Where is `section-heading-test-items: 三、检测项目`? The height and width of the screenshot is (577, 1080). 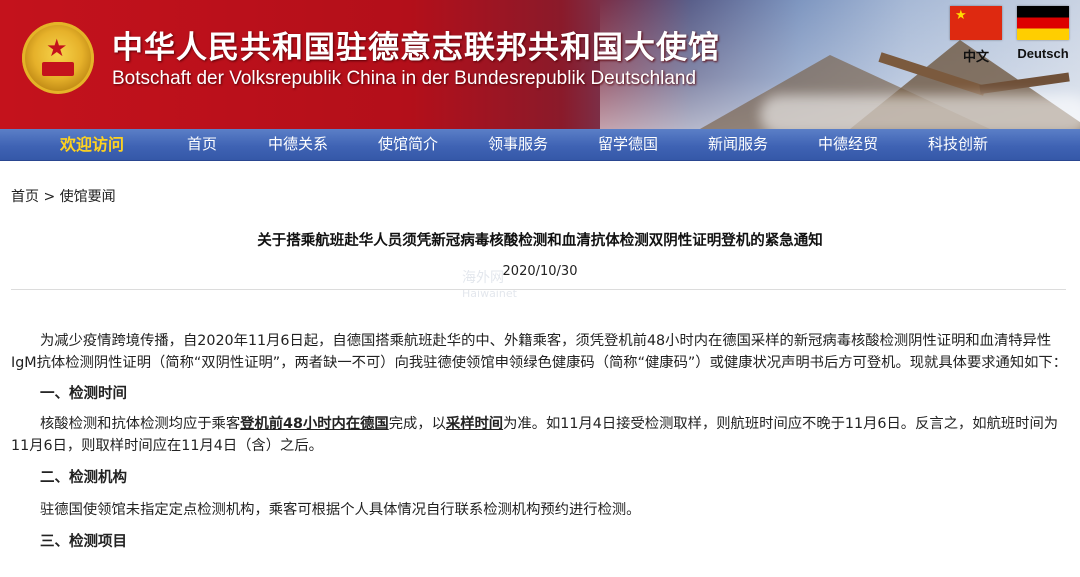
section-heading-test-items: 三、检测项目 is located at coordinates (83, 542).